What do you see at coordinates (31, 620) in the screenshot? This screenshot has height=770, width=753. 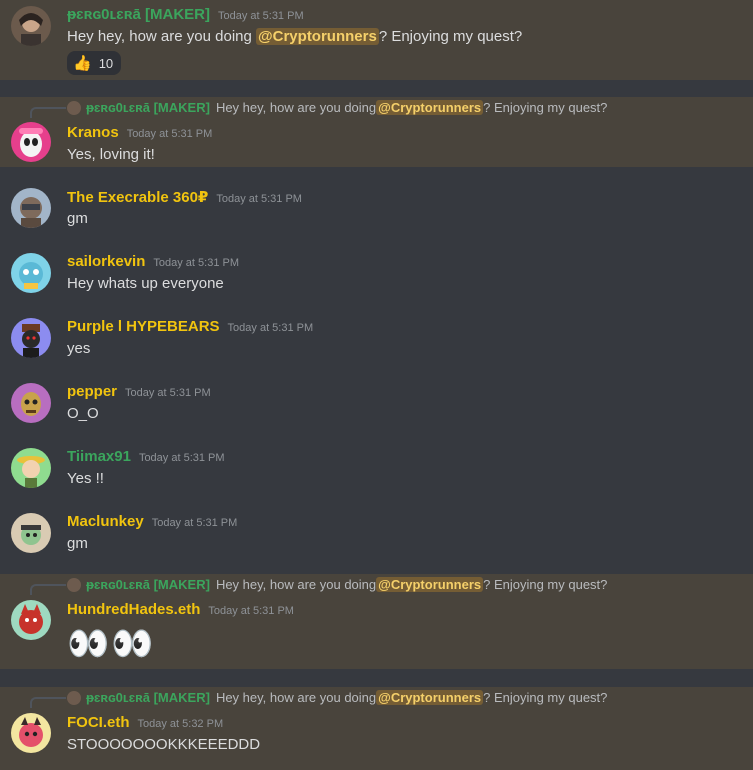 I see `hundredhades-avatar-icon` at bounding box center [31, 620].